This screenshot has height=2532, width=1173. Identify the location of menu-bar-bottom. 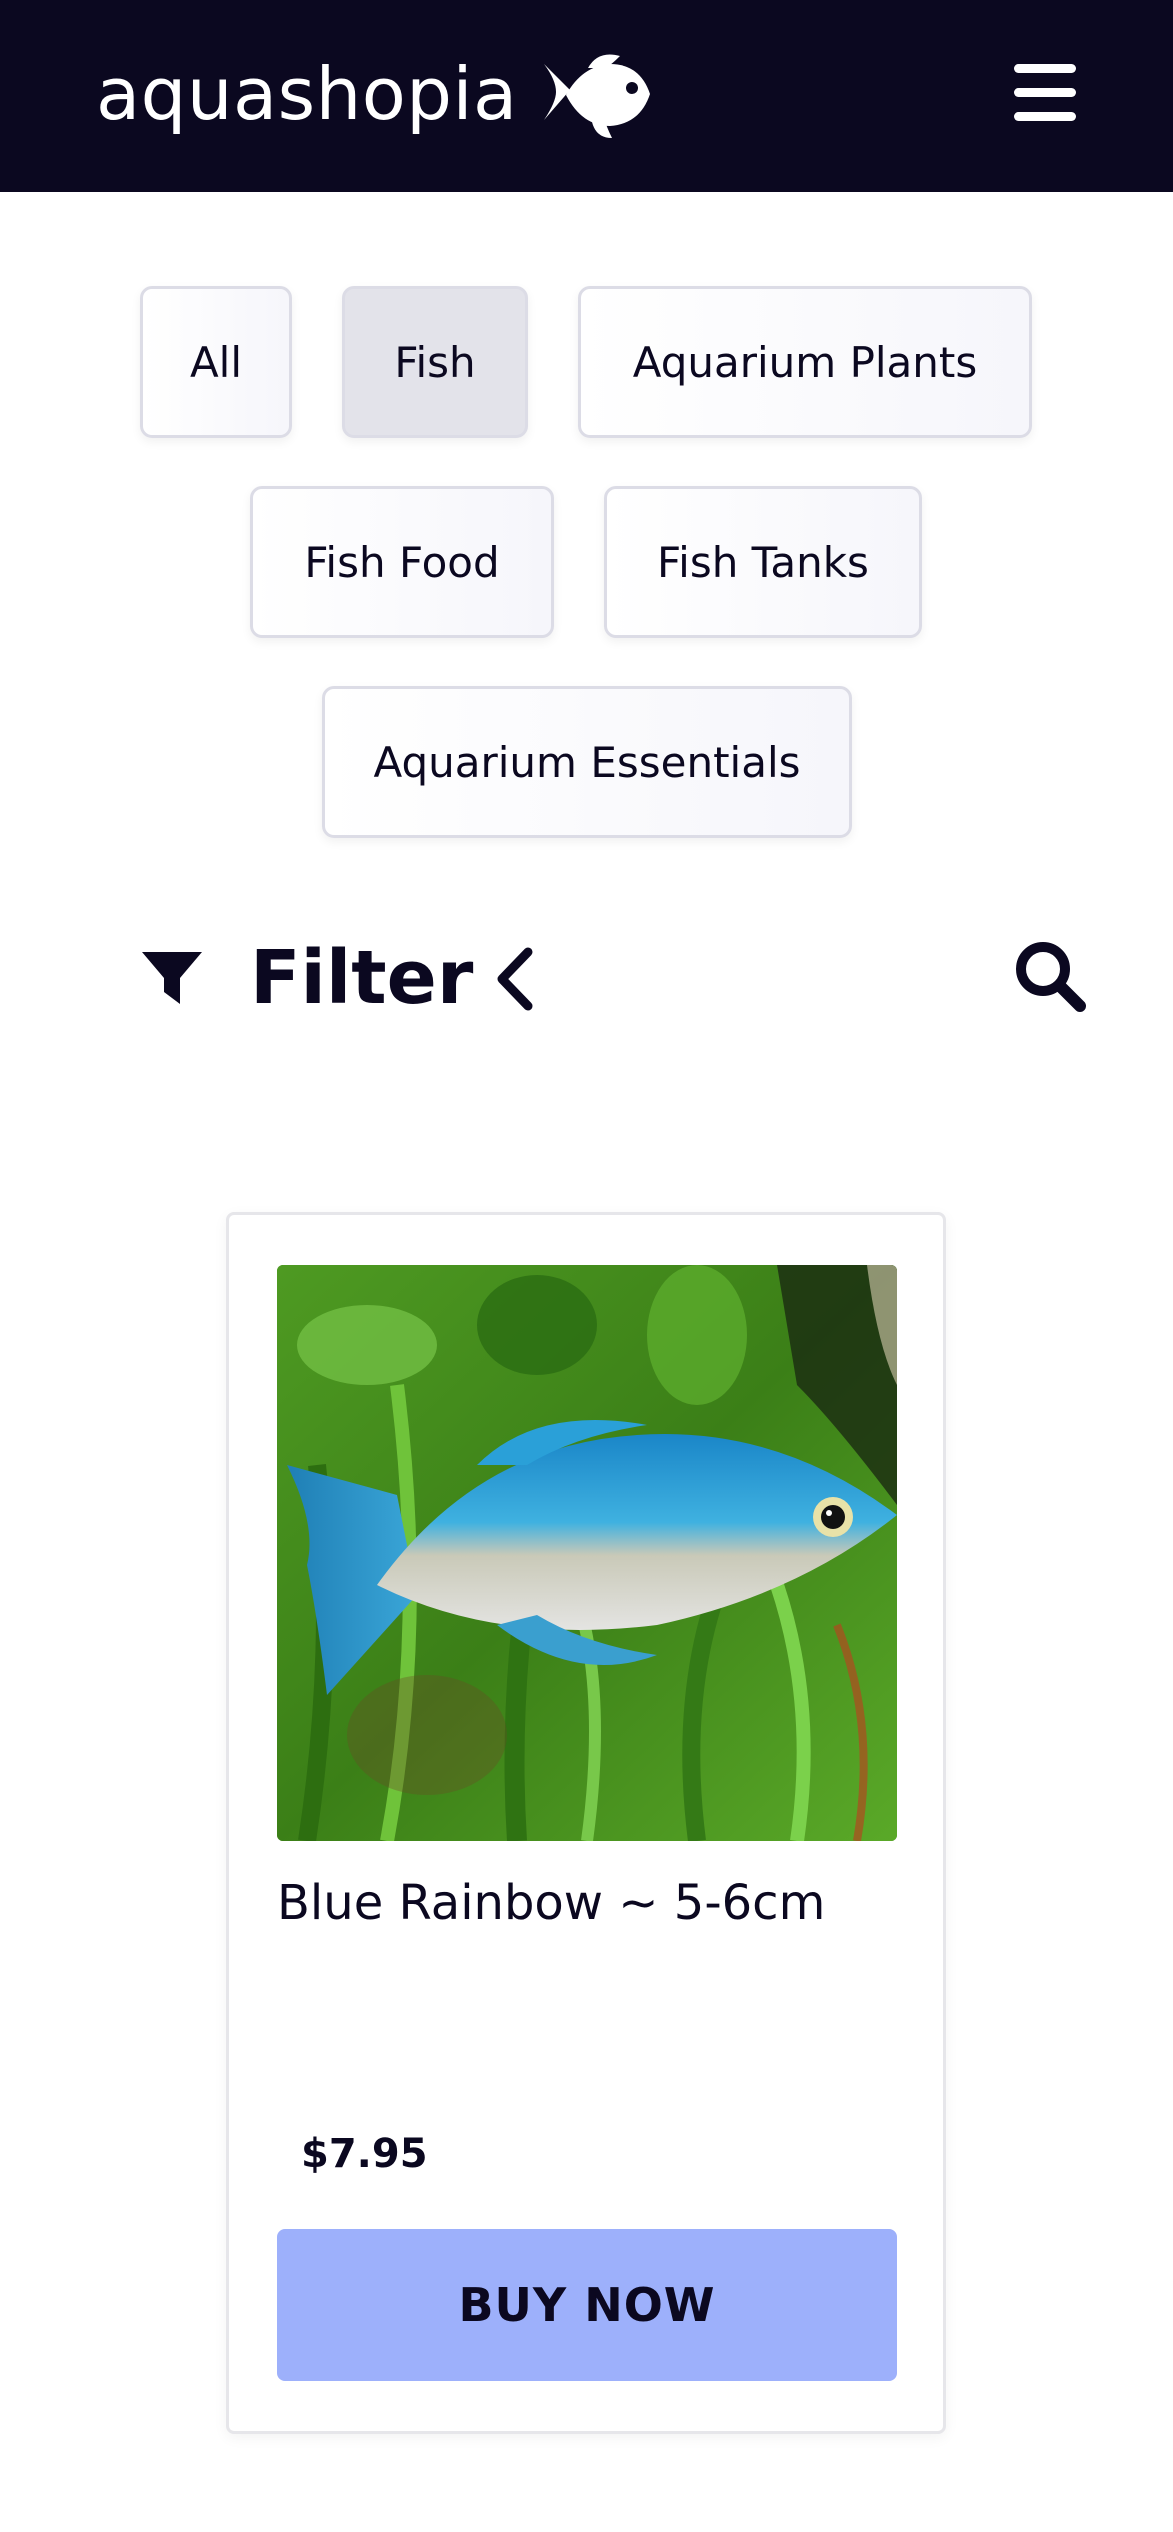
(1045, 116).